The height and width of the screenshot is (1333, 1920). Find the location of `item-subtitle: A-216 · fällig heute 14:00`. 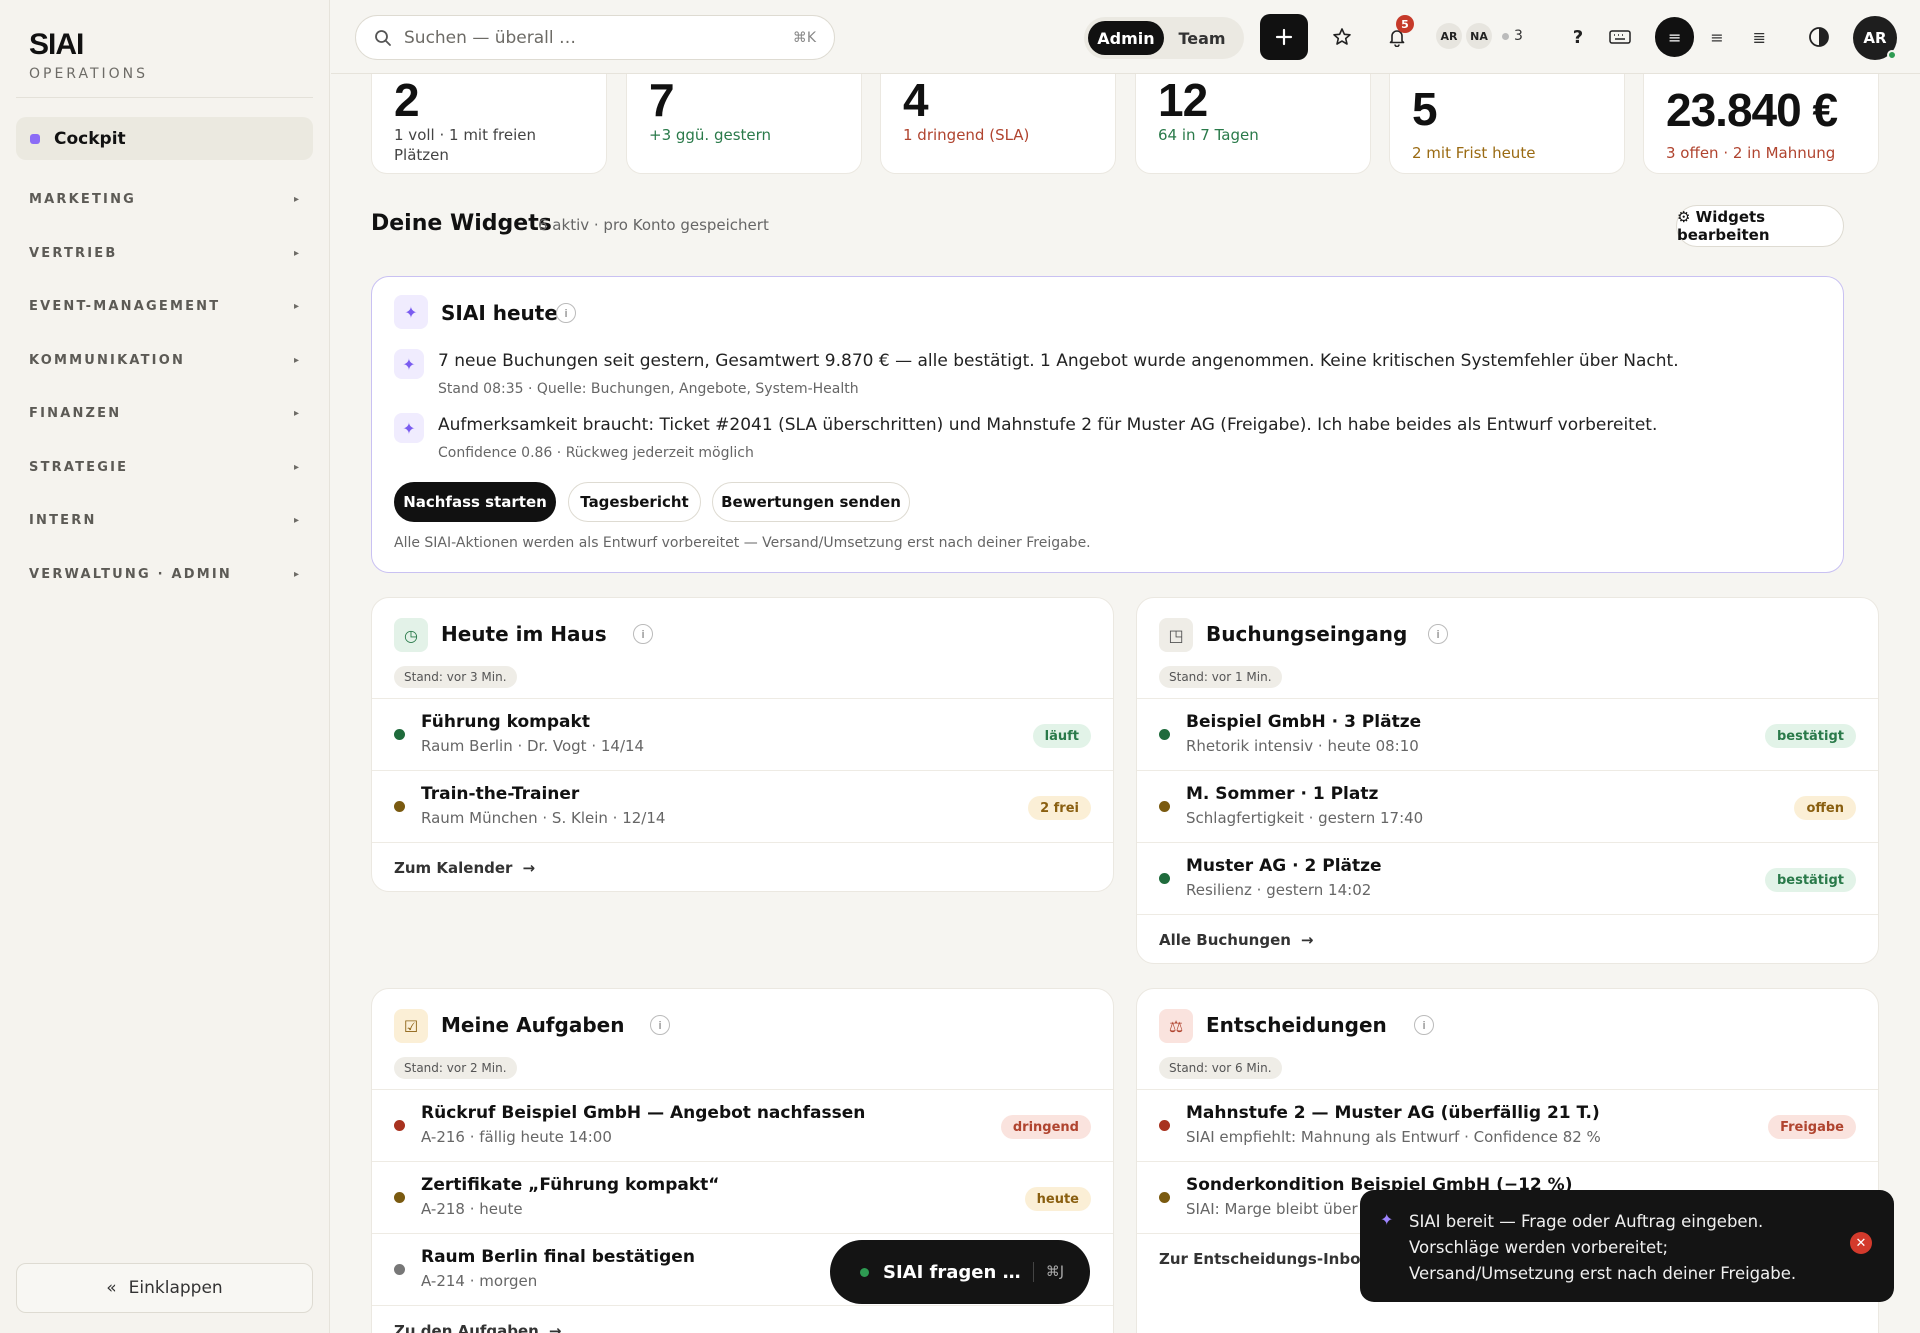

item-subtitle: A-216 · fällig heute 14:00 is located at coordinates (516, 1137).